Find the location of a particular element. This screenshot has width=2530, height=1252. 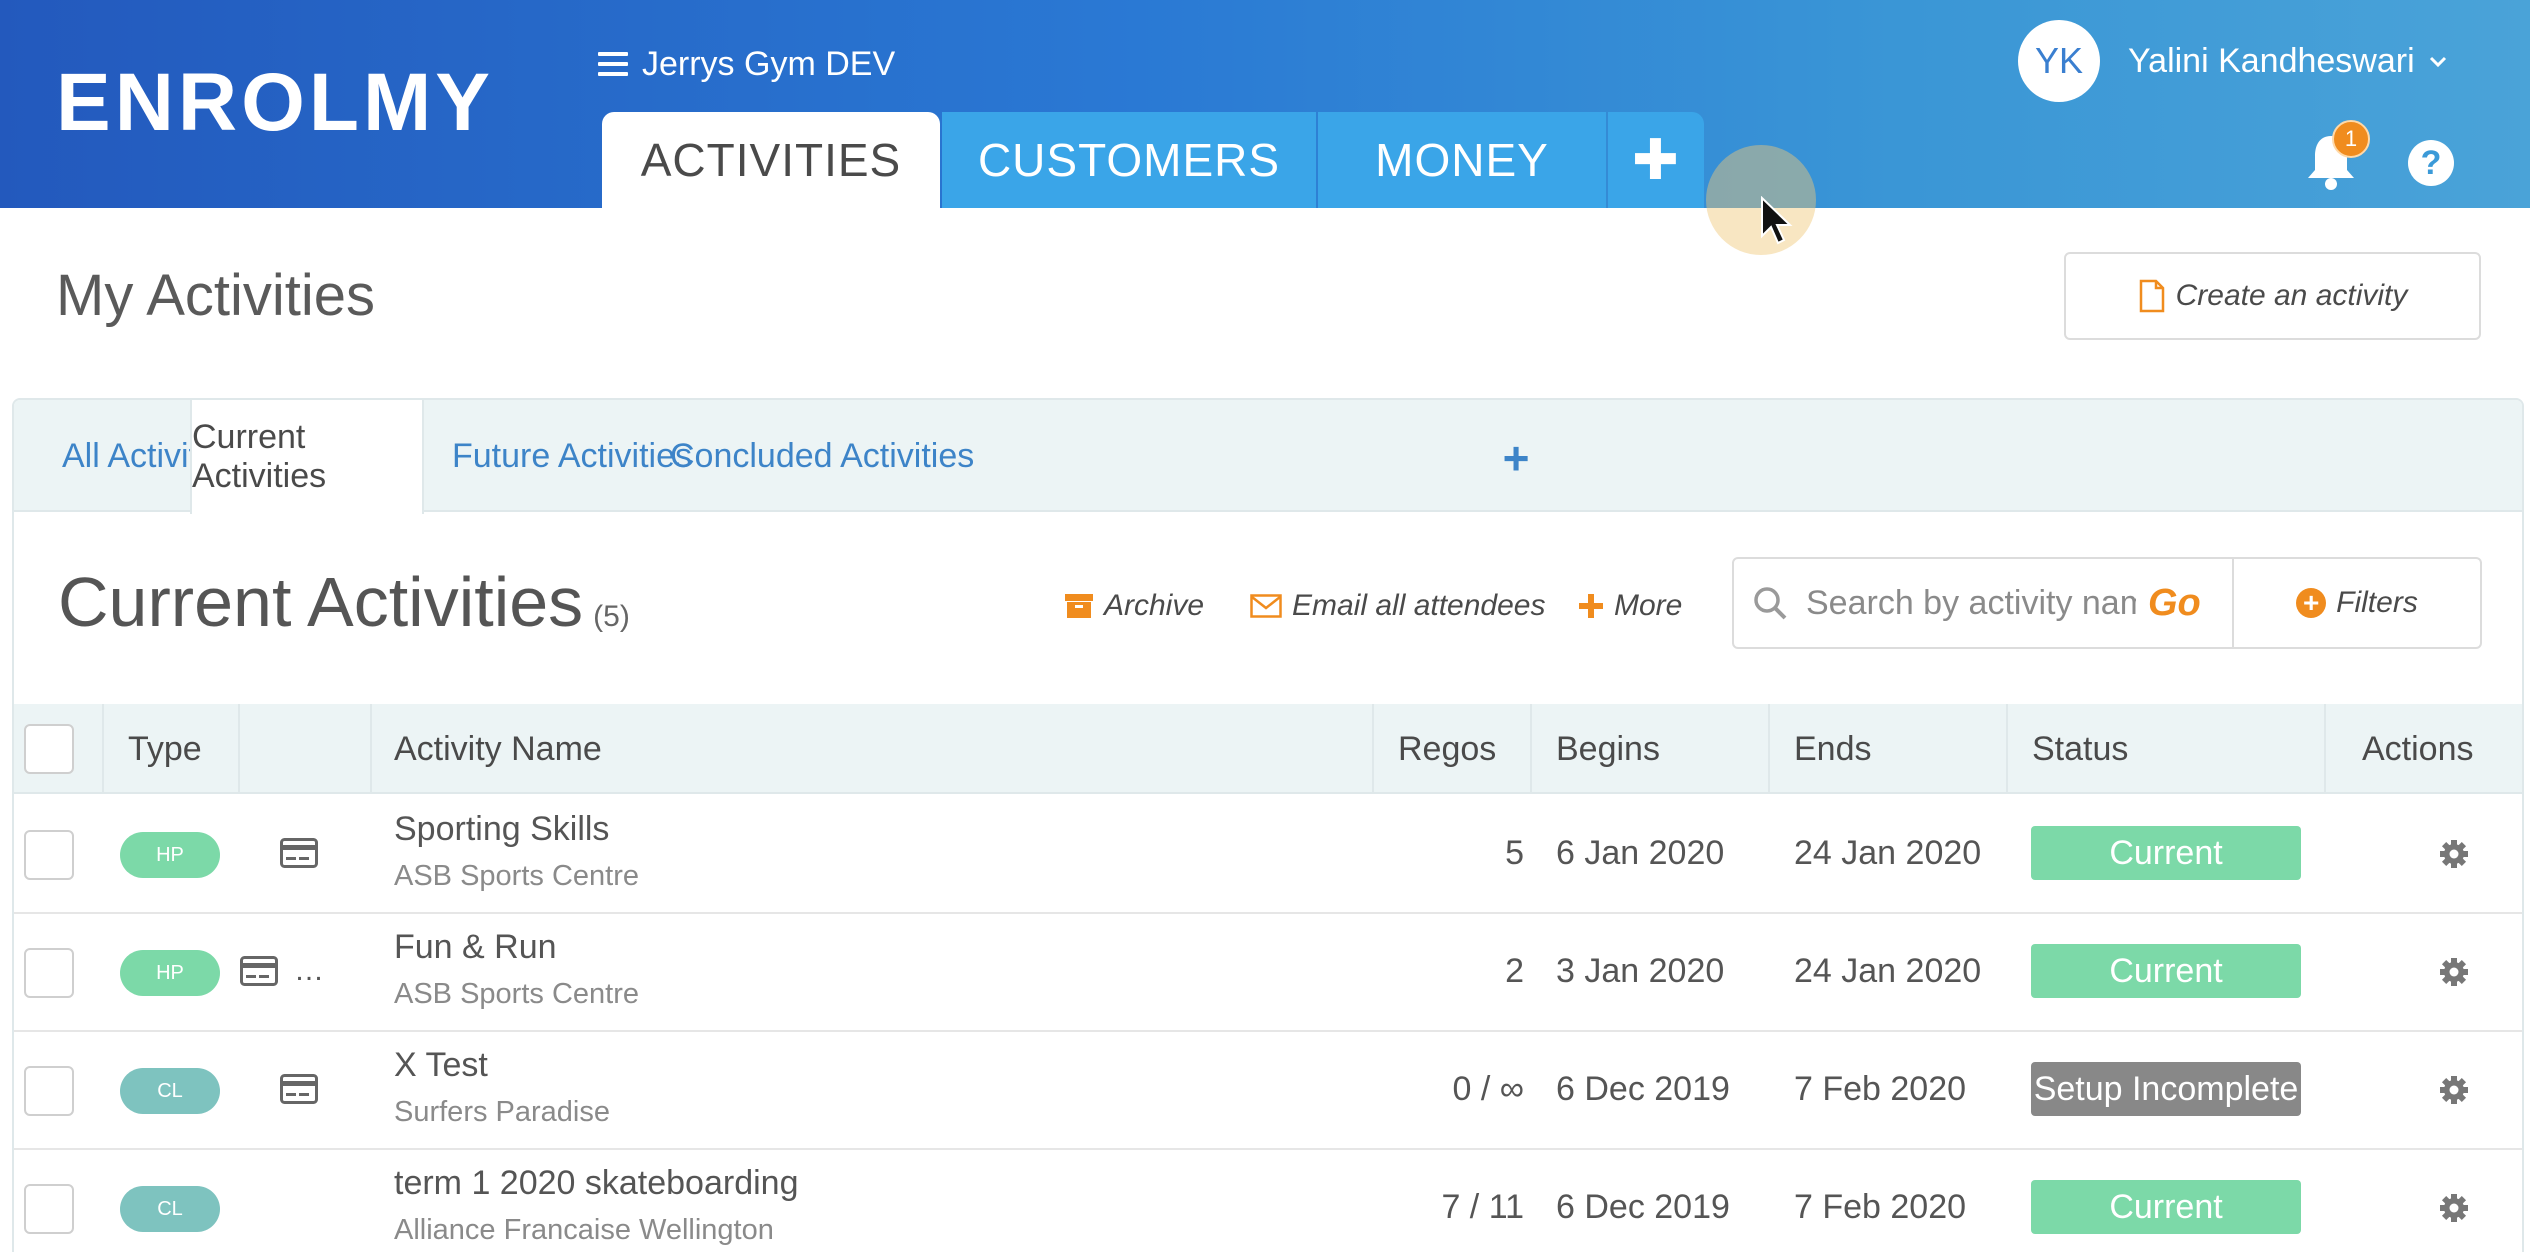

archive-label: Archive is located at coordinates (1154, 605).